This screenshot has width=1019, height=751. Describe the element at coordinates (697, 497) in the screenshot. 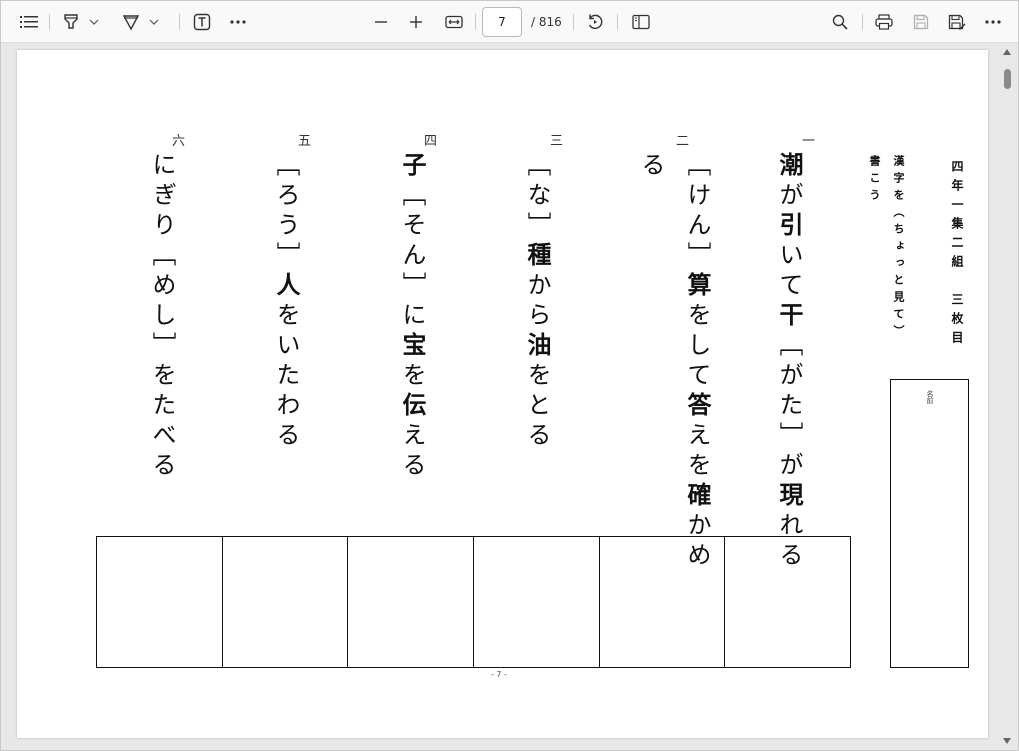

I see `question-text-part: 確` at that location.